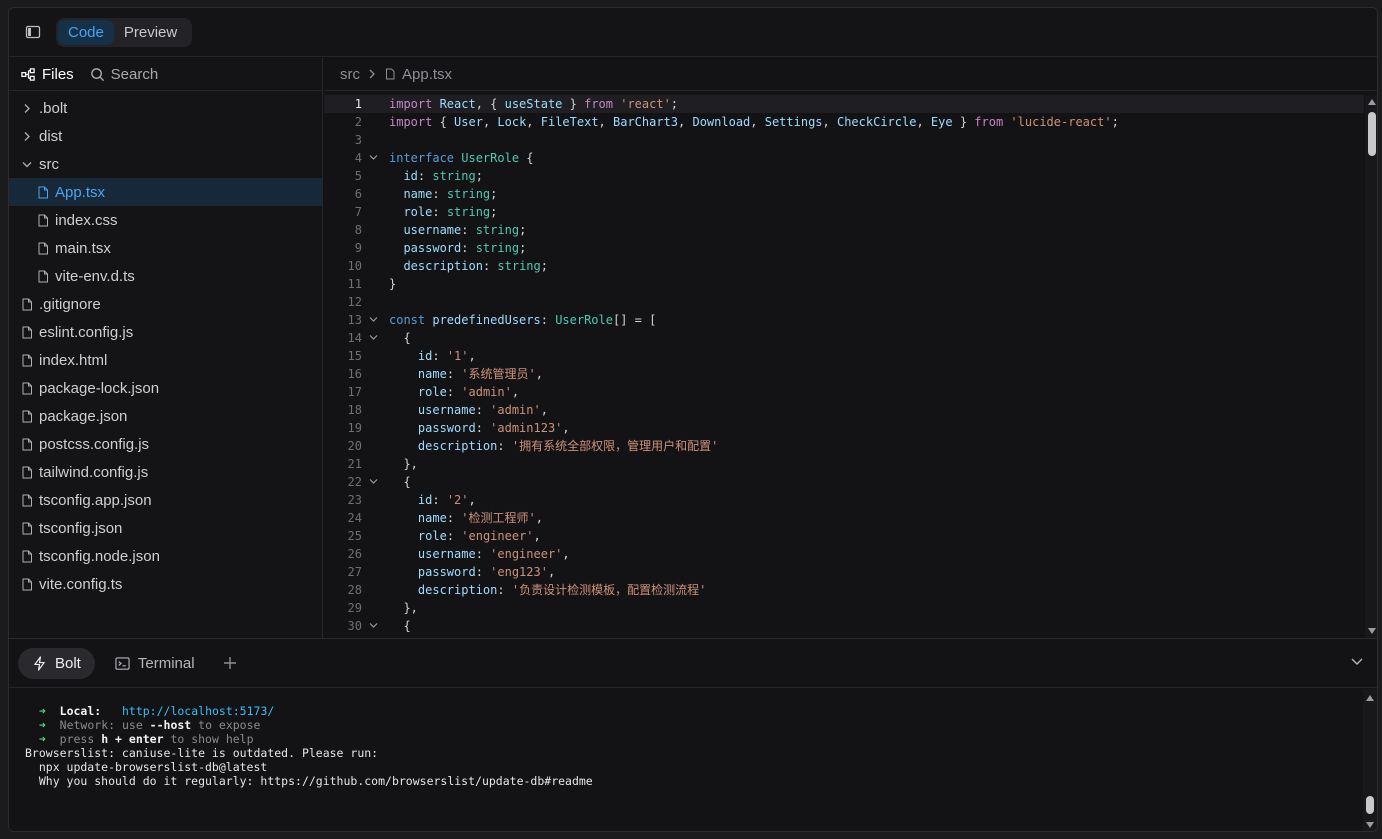 This screenshot has height=839, width=1382. What do you see at coordinates (844, 428) in the screenshot?
I see `code-line: 19 password: 'admin123',` at bounding box center [844, 428].